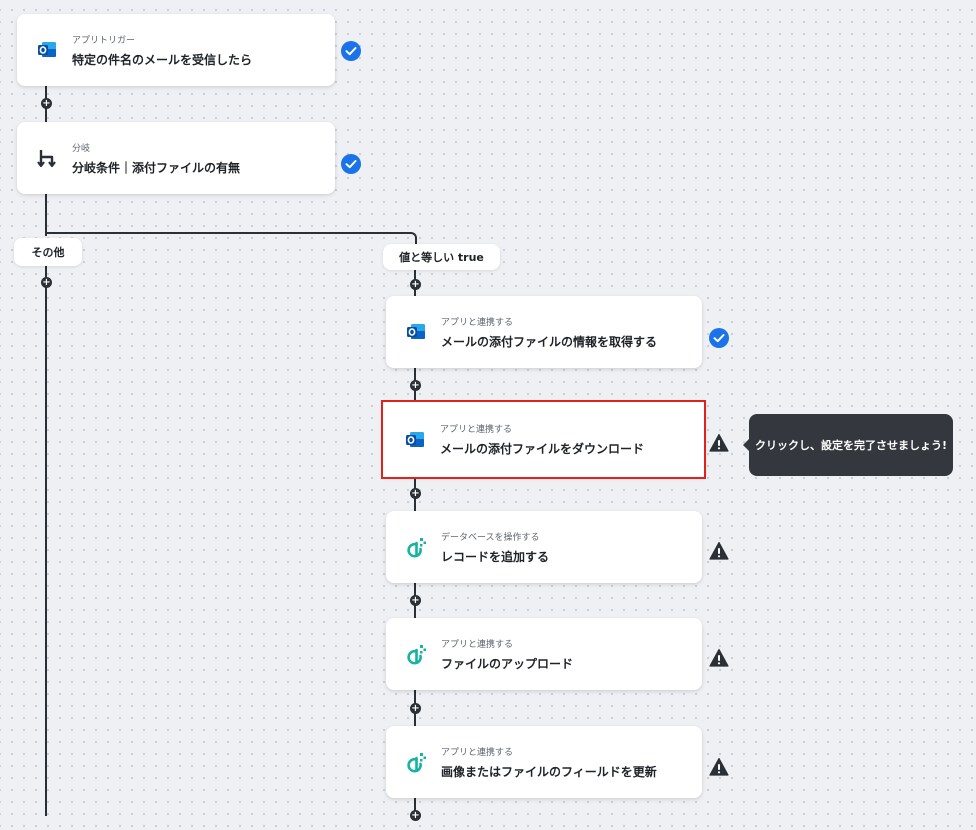 This screenshot has width=976, height=830. I want to click on node-title: メールの添付ファイルの情報を取得する, so click(549, 341).